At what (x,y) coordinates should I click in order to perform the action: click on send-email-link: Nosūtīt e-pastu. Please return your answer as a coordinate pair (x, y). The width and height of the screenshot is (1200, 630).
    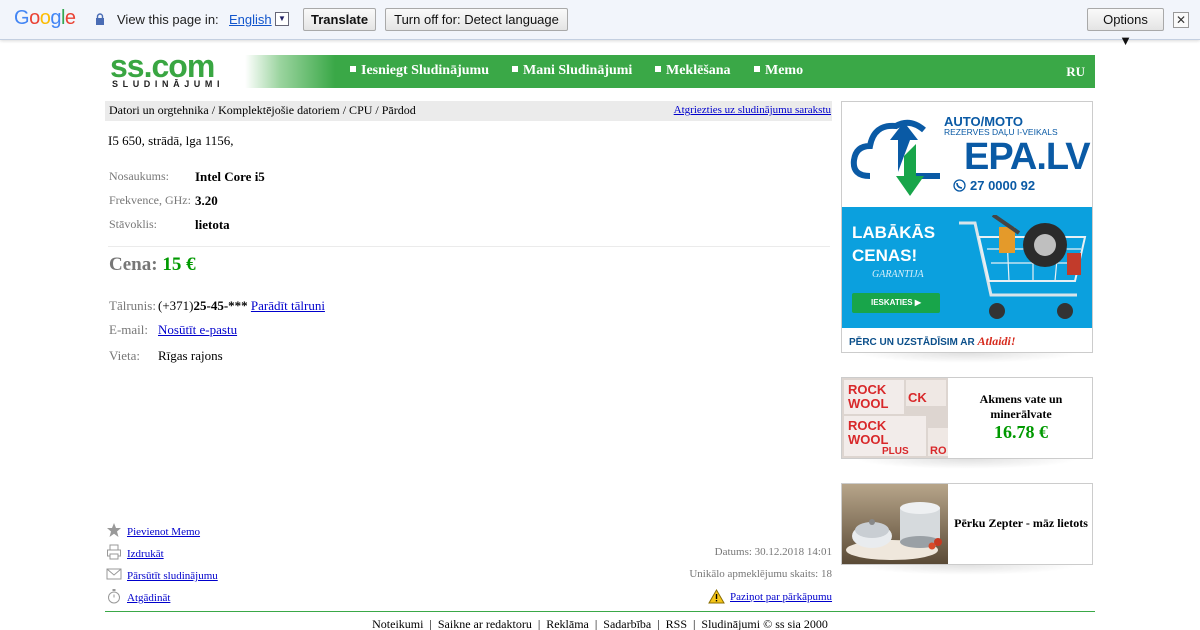
    Looking at the image, I should click on (197, 330).